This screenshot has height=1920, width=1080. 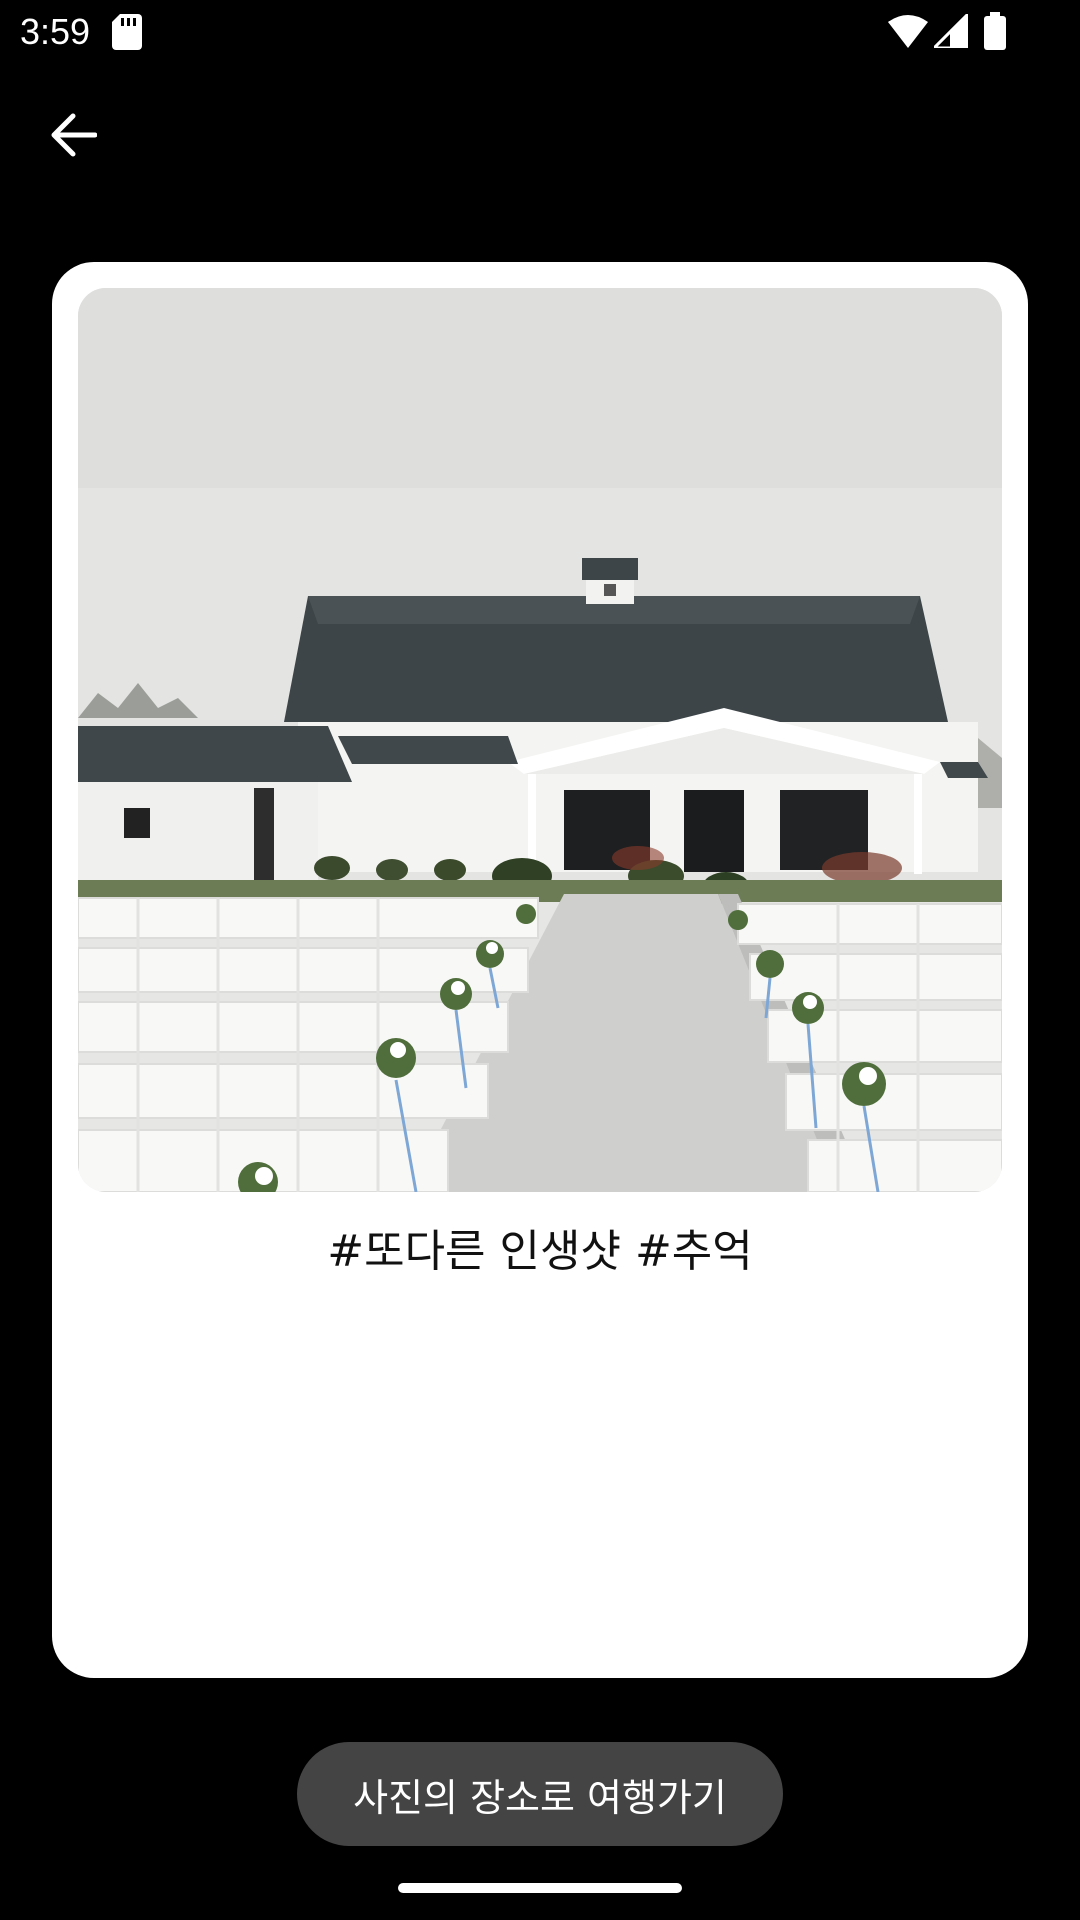 I want to click on wifi-icon, so click(x=908, y=31).